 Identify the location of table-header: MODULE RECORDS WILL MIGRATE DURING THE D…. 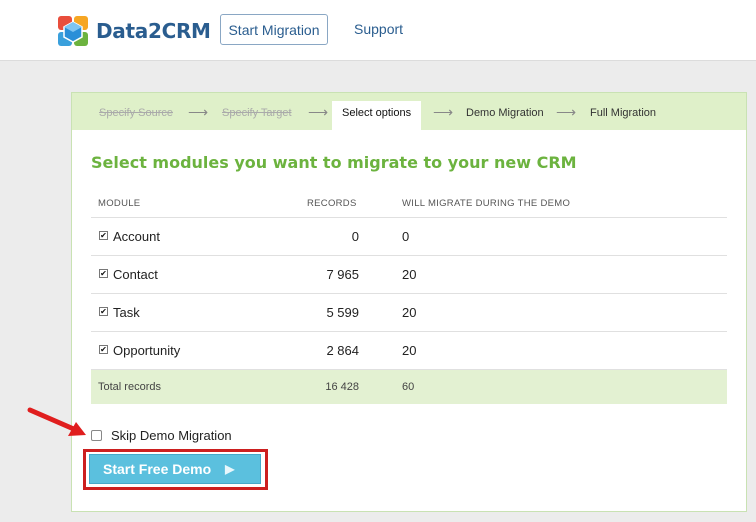
(409, 203).